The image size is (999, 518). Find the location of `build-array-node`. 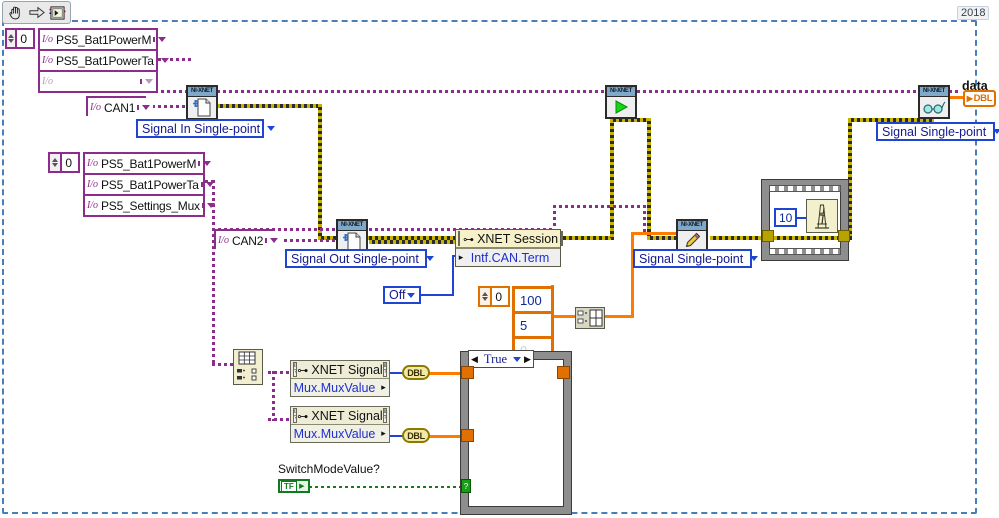

build-array-node is located at coordinates (590, 318).